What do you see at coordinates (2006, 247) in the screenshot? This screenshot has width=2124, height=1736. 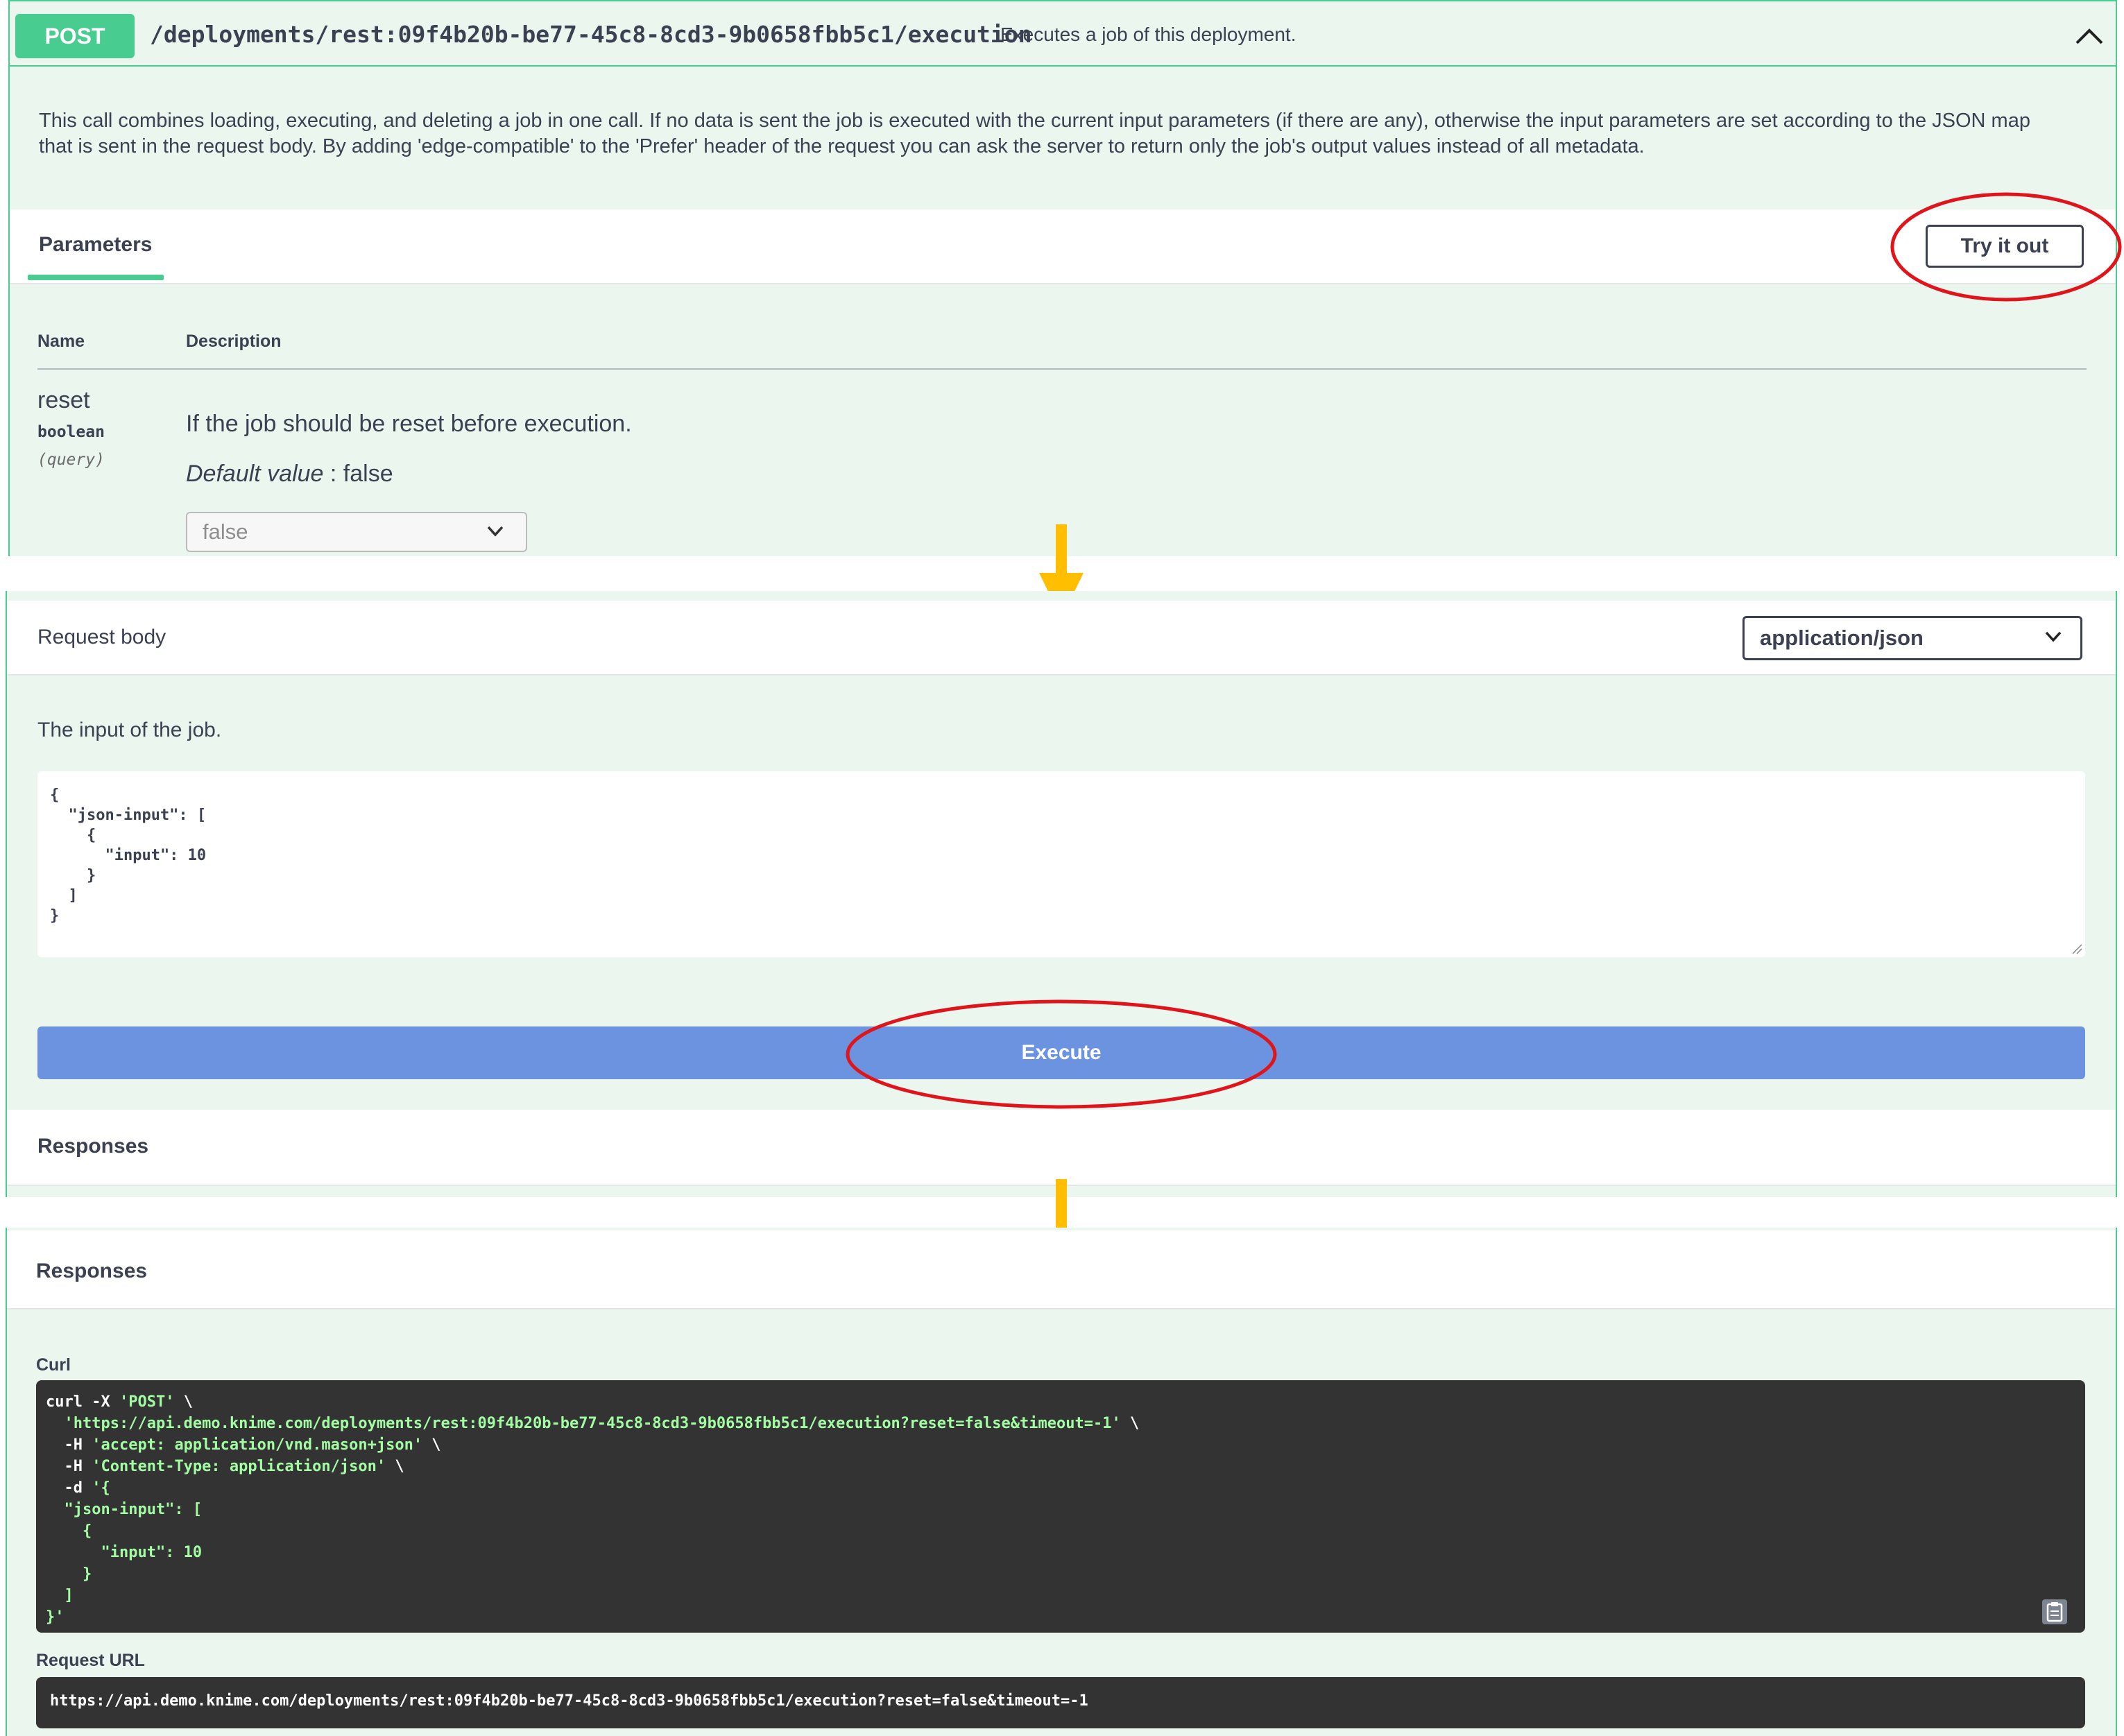 I see `highlight-try-it-out` at bounding box center [2006, 247].